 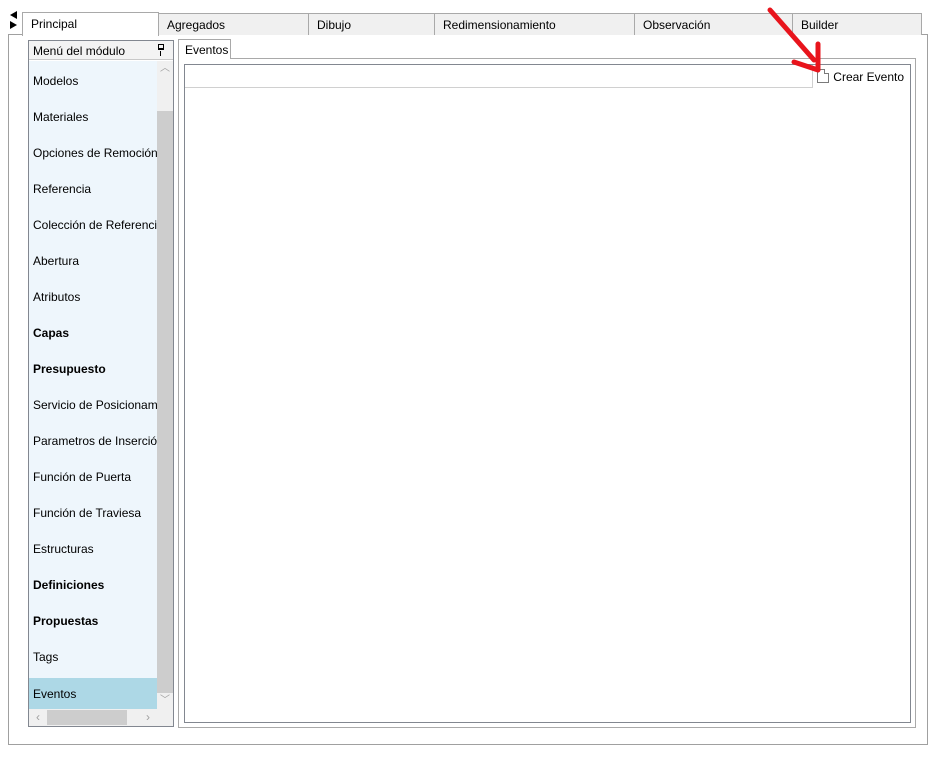 What do you see at coordinates (93, 367) in the screenshot?
I see `menu-item-presupuesto: Presupuesto` at bounding box center [93, 367].